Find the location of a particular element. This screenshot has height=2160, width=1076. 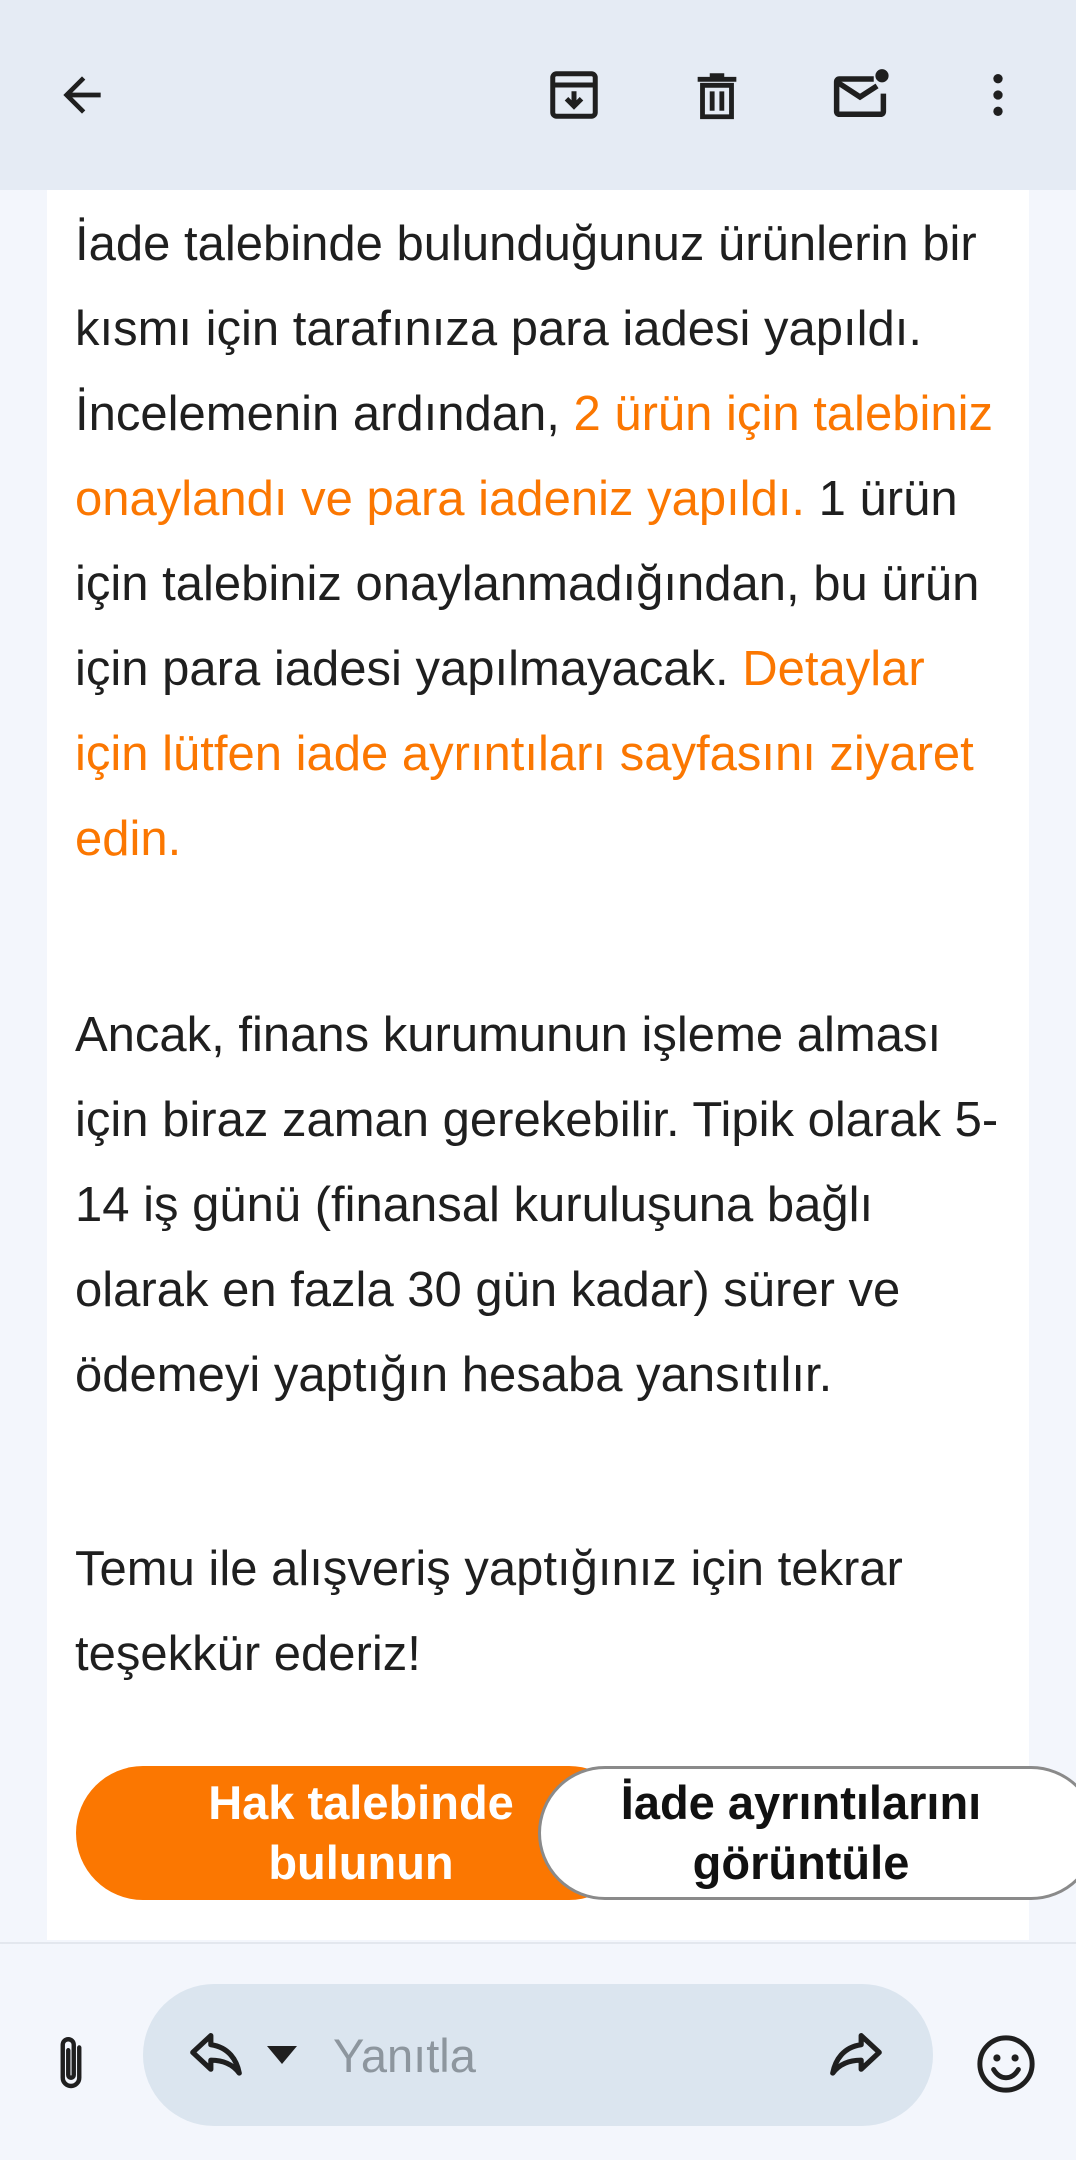

attach-icon is located at coordinates (71, 2064).